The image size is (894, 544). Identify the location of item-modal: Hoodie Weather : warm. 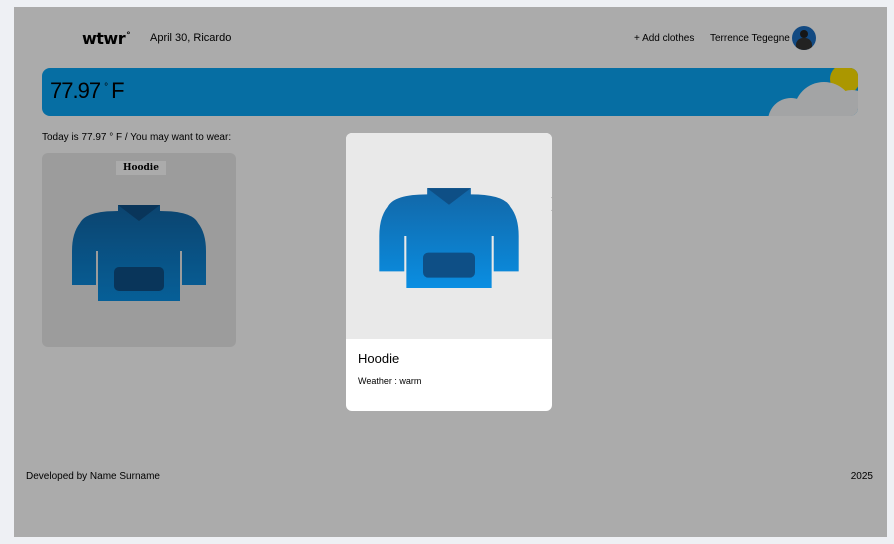
(449, 272).